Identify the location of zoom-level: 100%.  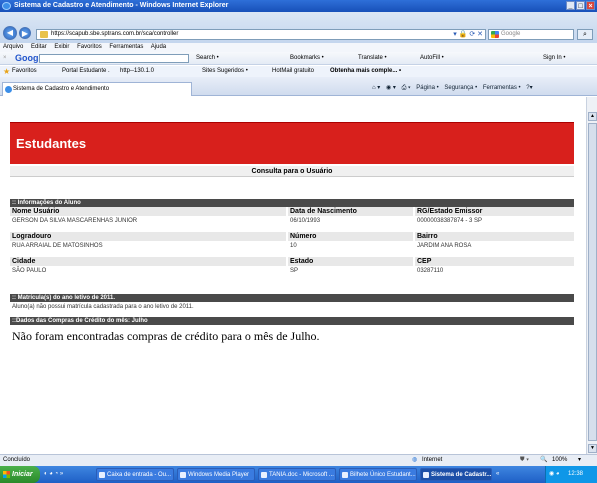
(559, 460).